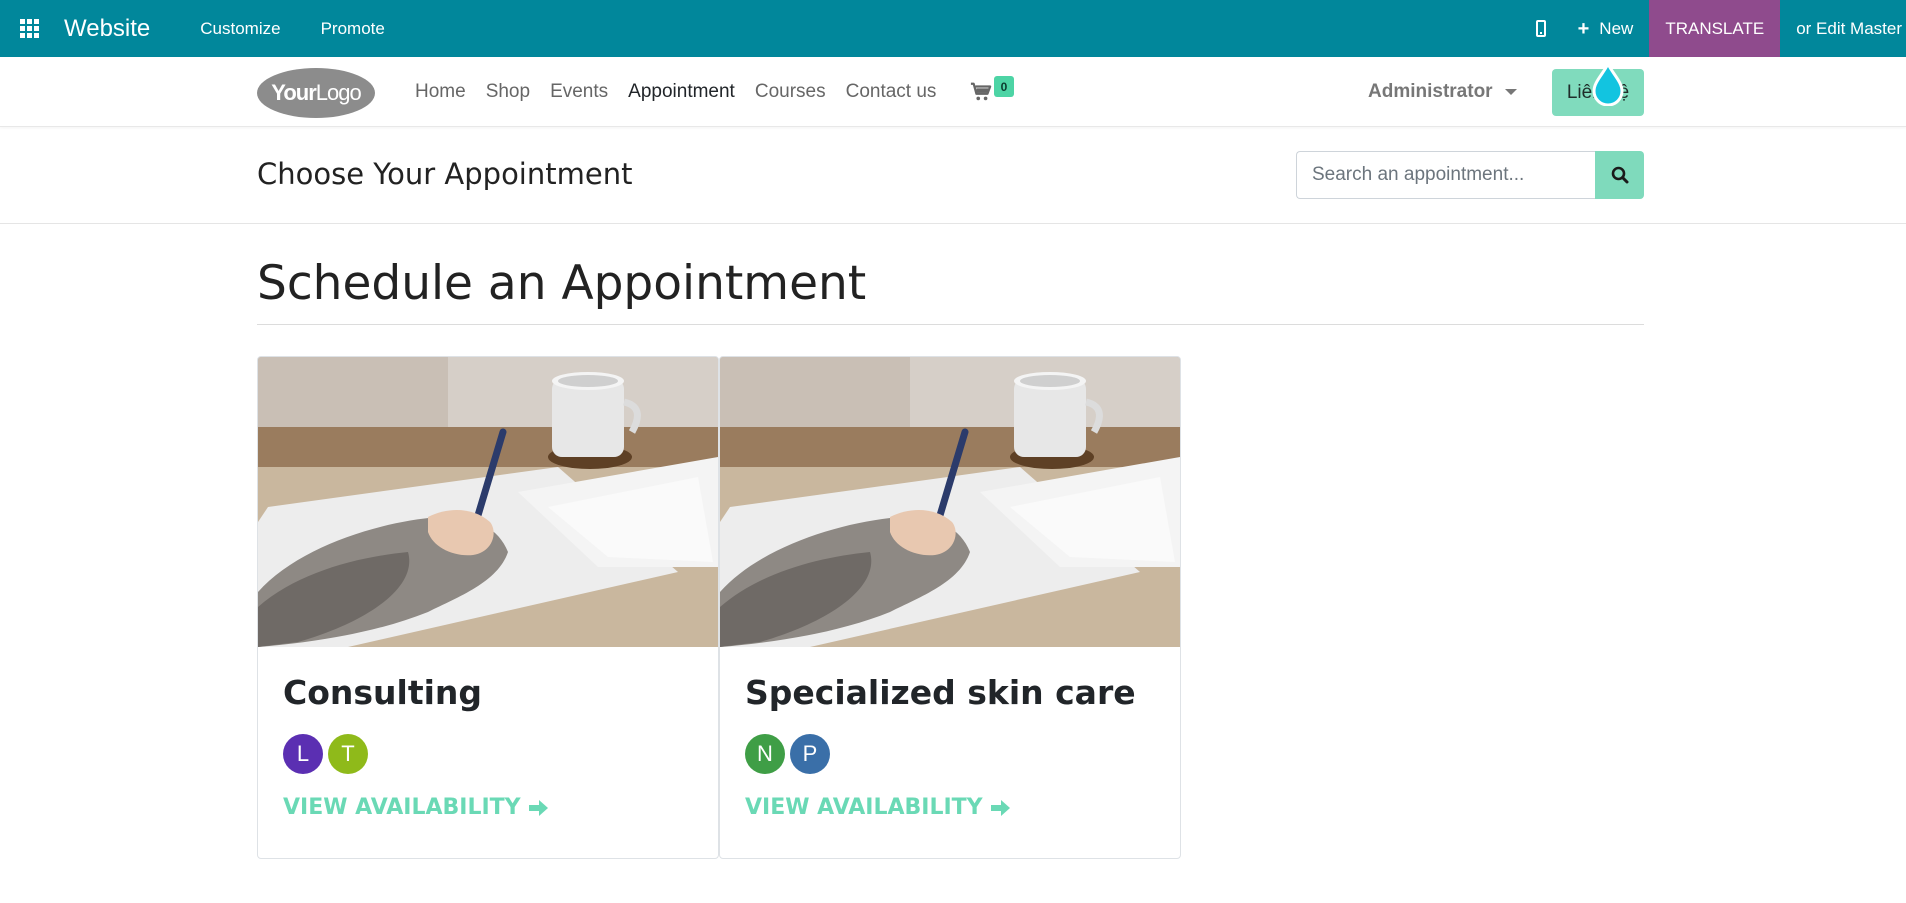  Describe the element at coordinates (1715, 28) in the screenshot. I see `translate-button: TRANSLATE` at that location.